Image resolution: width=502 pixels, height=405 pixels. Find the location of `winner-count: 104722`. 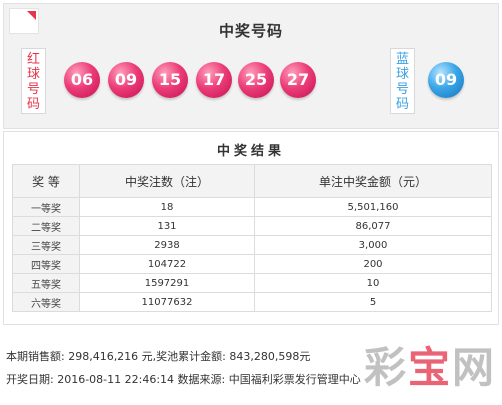

winner-count: 104722 is located at coordinates (167, 264).